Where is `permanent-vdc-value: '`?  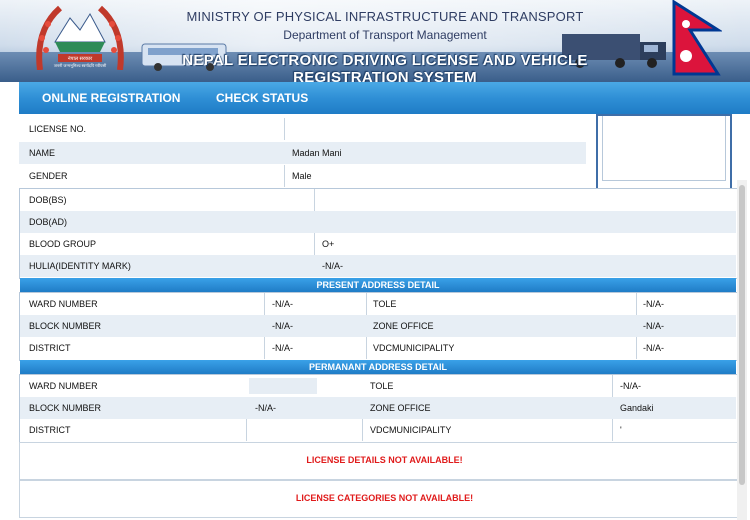 permanent-vdc-value: ' is located at coordinates (621, 430).